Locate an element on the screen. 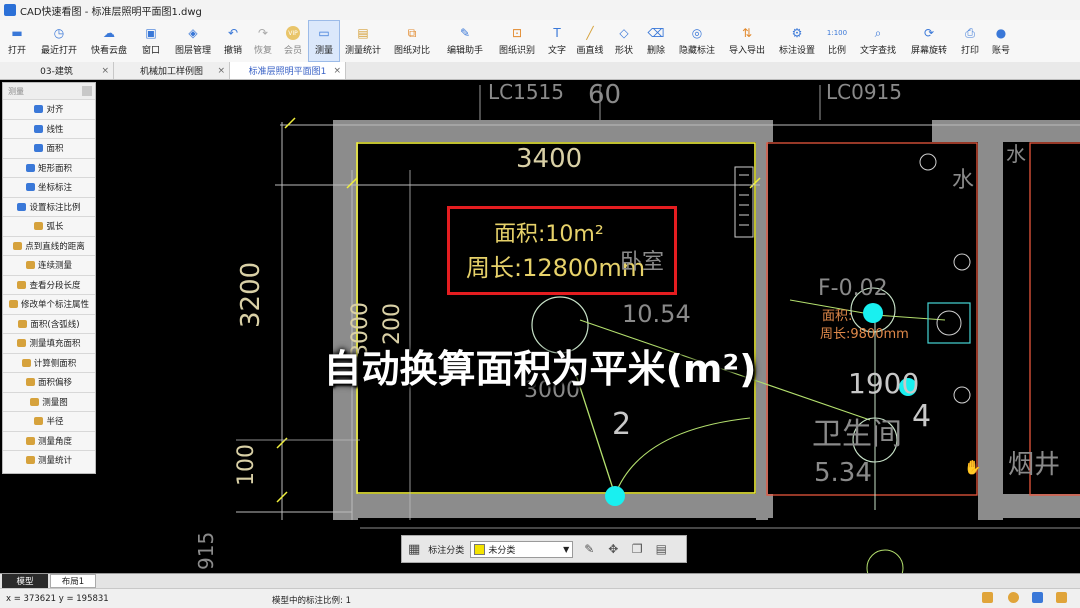 This screenshot has width=1080, height=608. area-icon is located at coordinates (39, 148).